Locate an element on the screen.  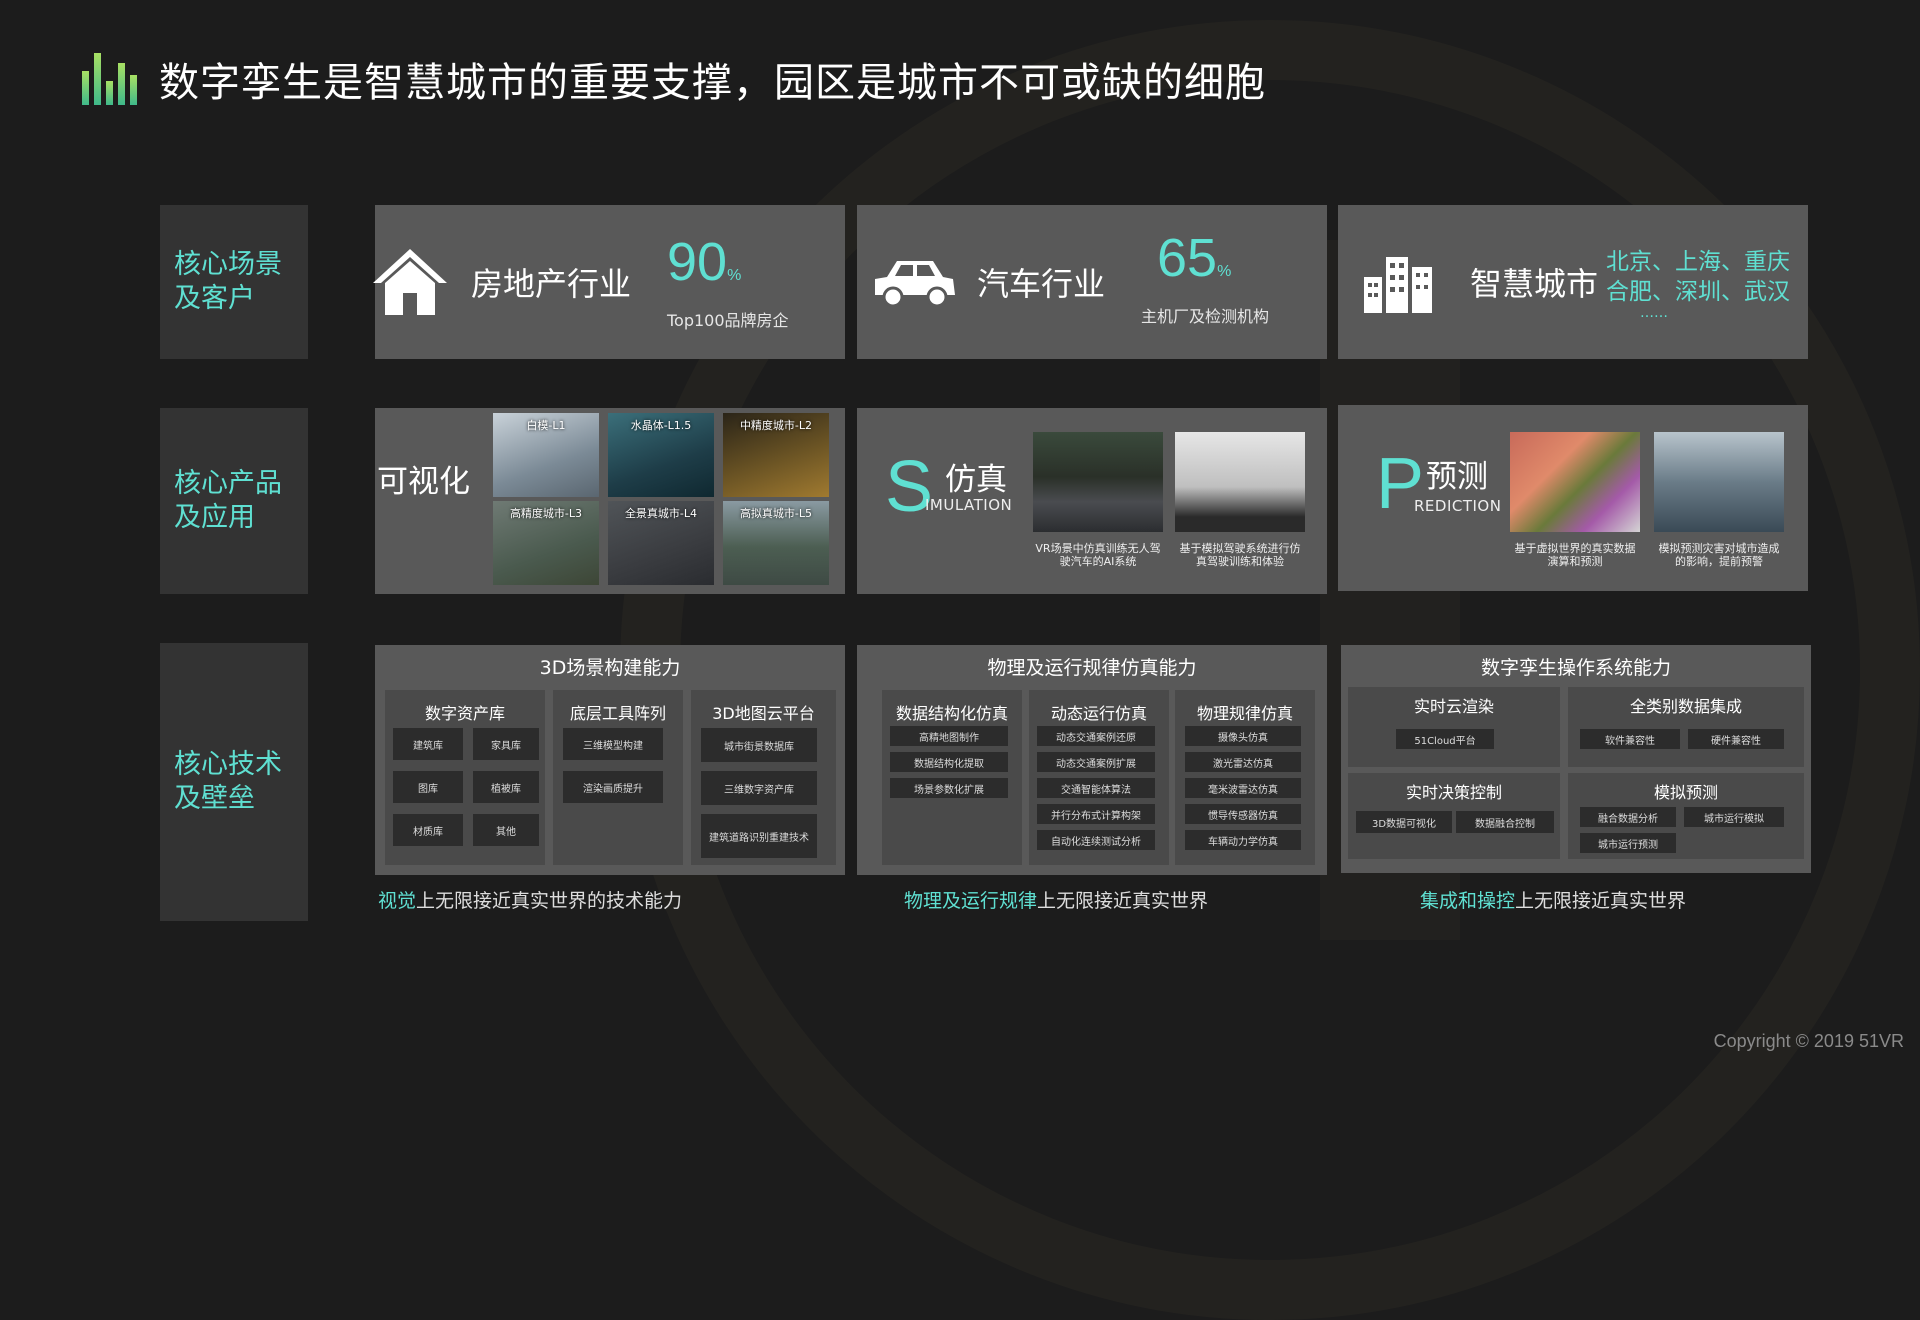
chip: 植被库 is located at coordinates (506, 787).